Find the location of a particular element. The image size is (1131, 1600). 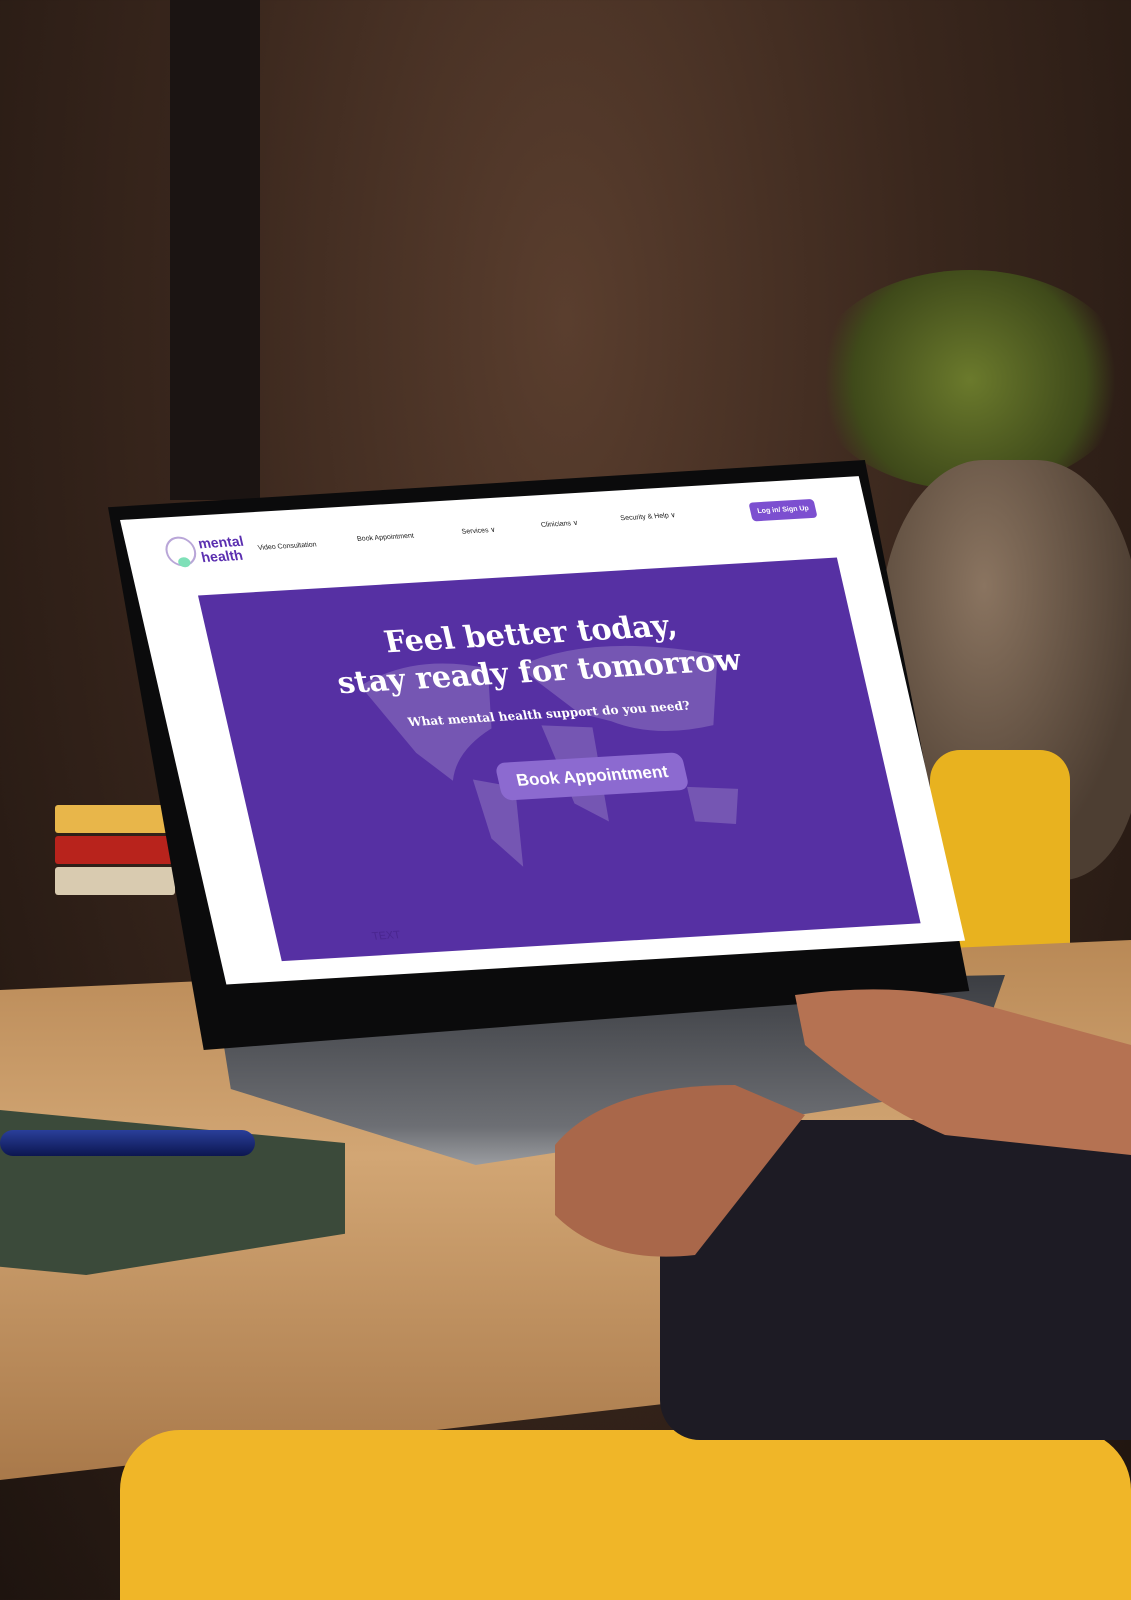

login-signup-button: Log in/ Sign Up is located at coordinates (783, 510).